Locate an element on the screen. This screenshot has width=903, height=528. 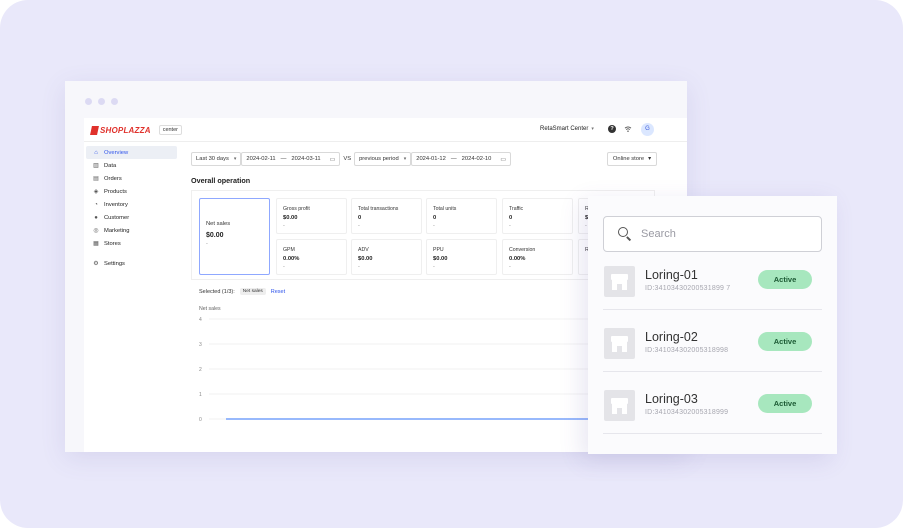
store-list-item: Loring-02 ID:341034302005318998 Active is located at coordinates (712, 341).